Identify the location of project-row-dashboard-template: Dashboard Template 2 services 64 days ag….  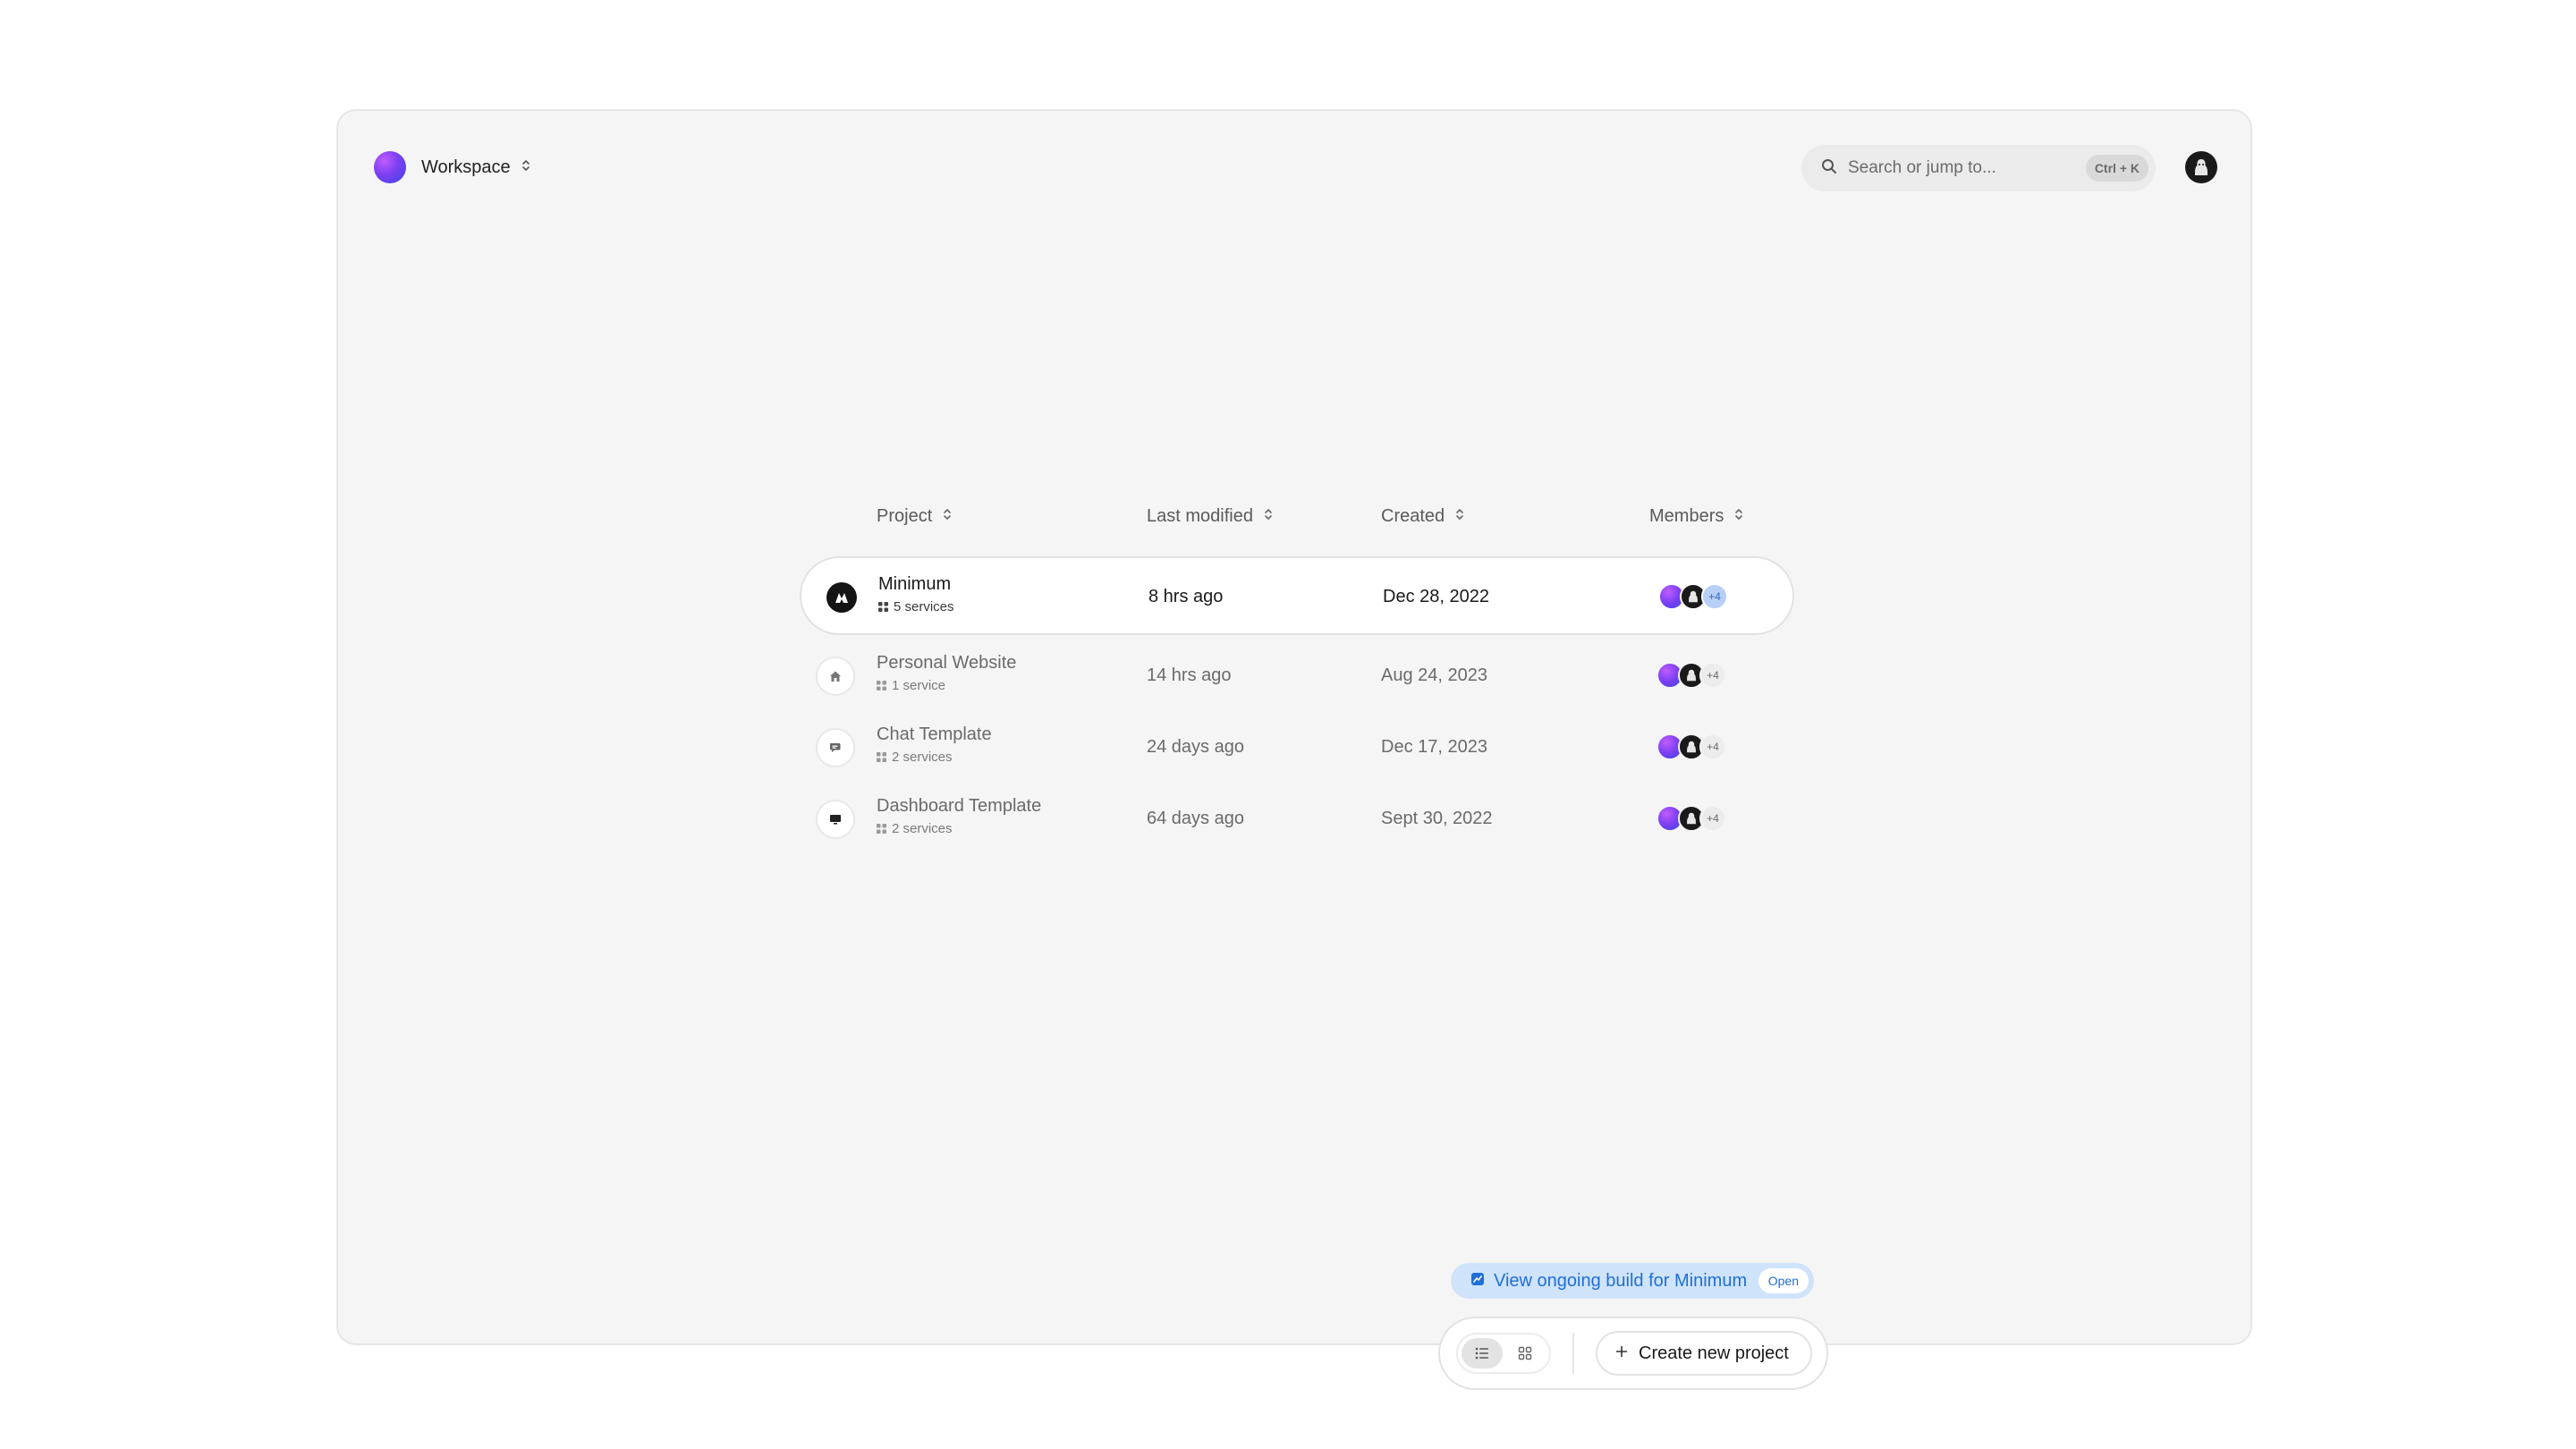
(1297, 819).